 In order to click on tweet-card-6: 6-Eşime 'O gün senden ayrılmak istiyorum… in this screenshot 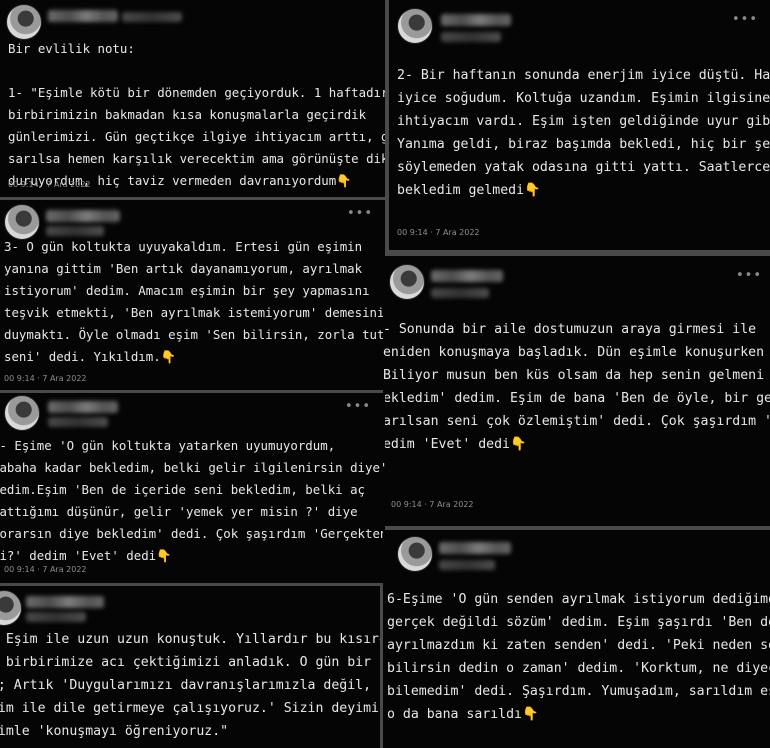, I will do `click(576, 639)`.